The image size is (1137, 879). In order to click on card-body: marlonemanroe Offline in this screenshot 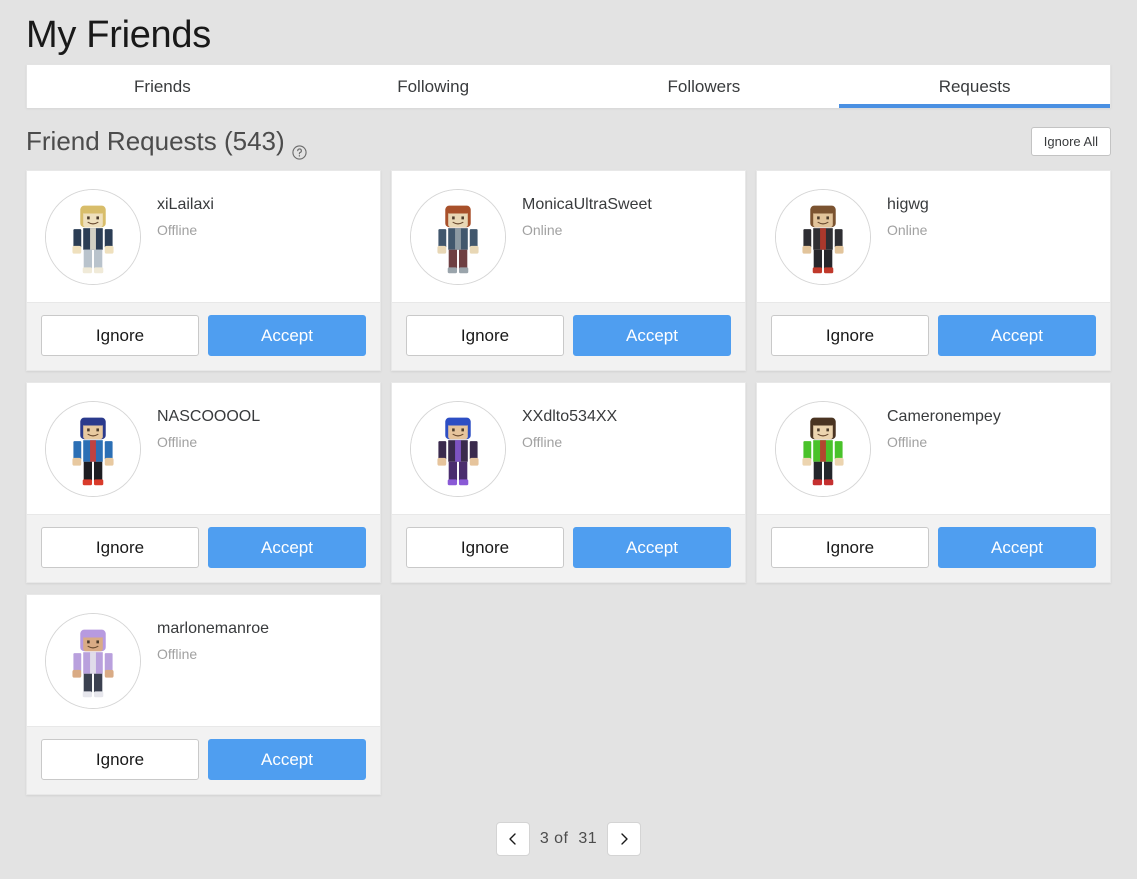, I will do `click(203, 660)`.